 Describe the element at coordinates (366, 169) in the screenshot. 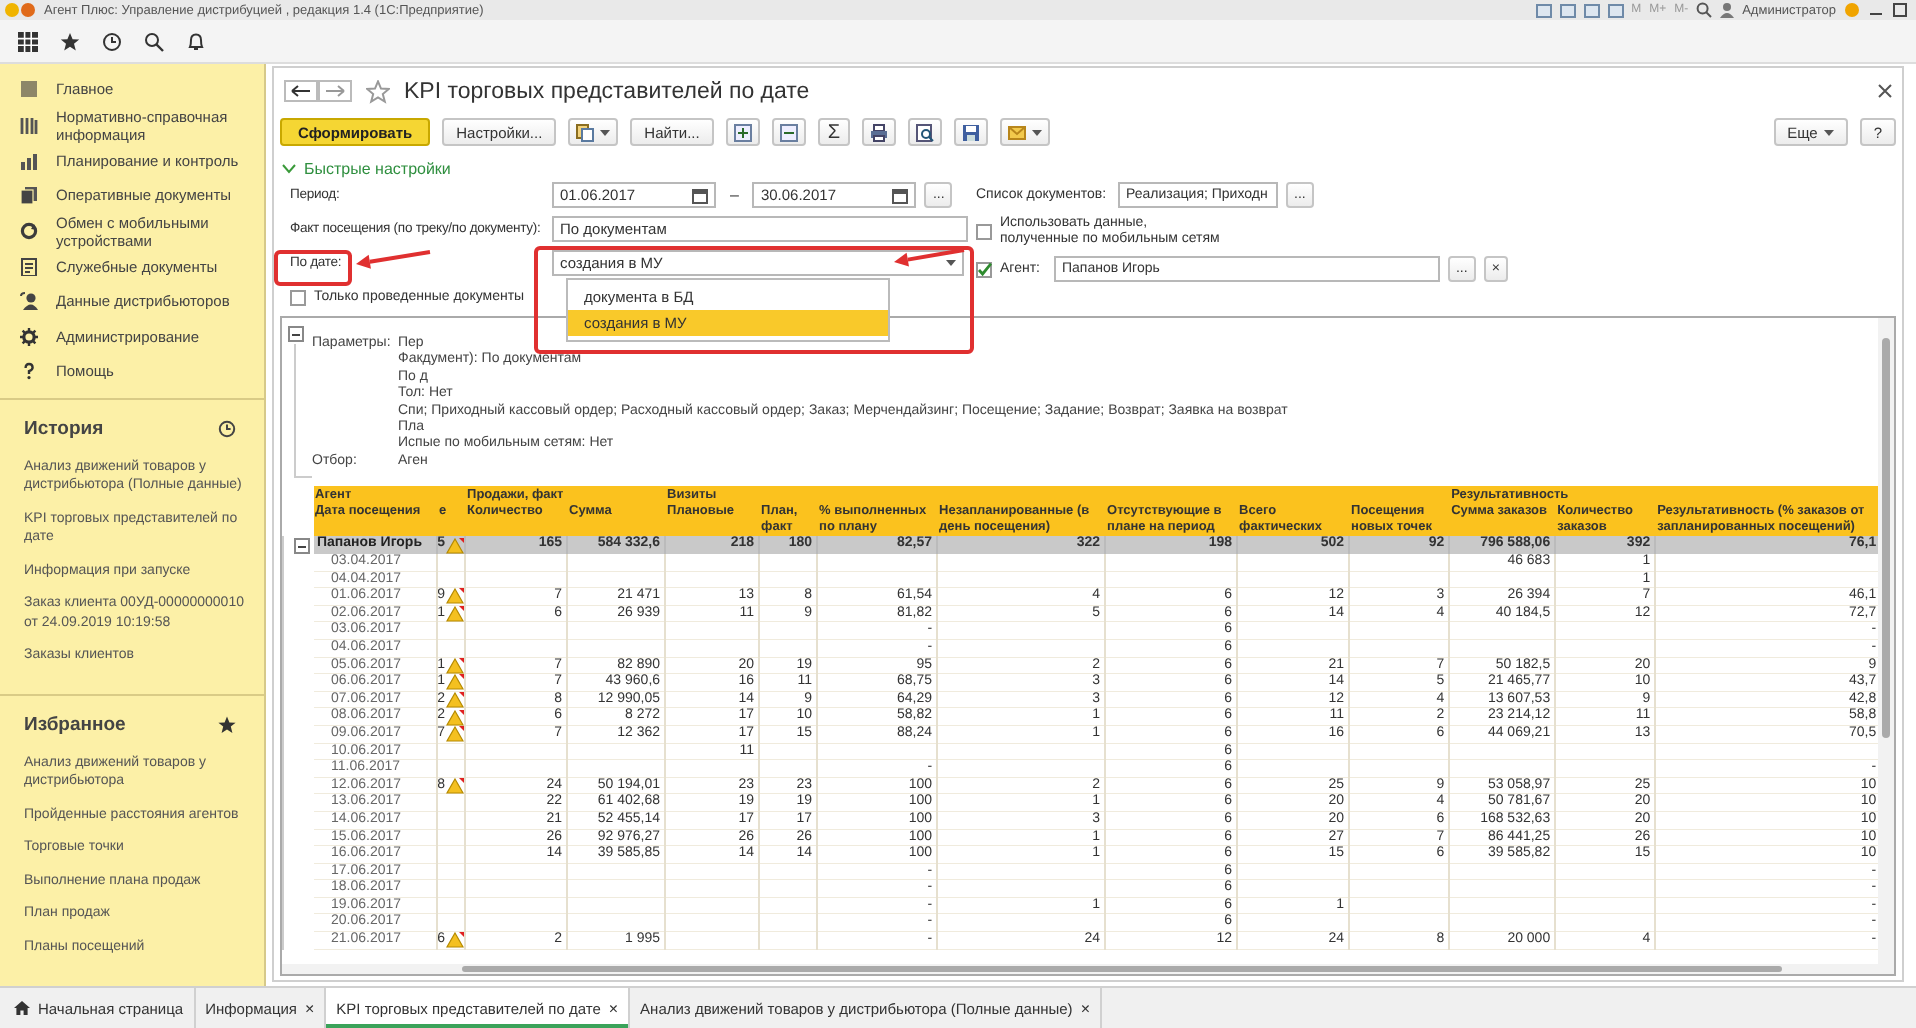

I see `quick-settings-toggle: Быстрые настройки` at that location.